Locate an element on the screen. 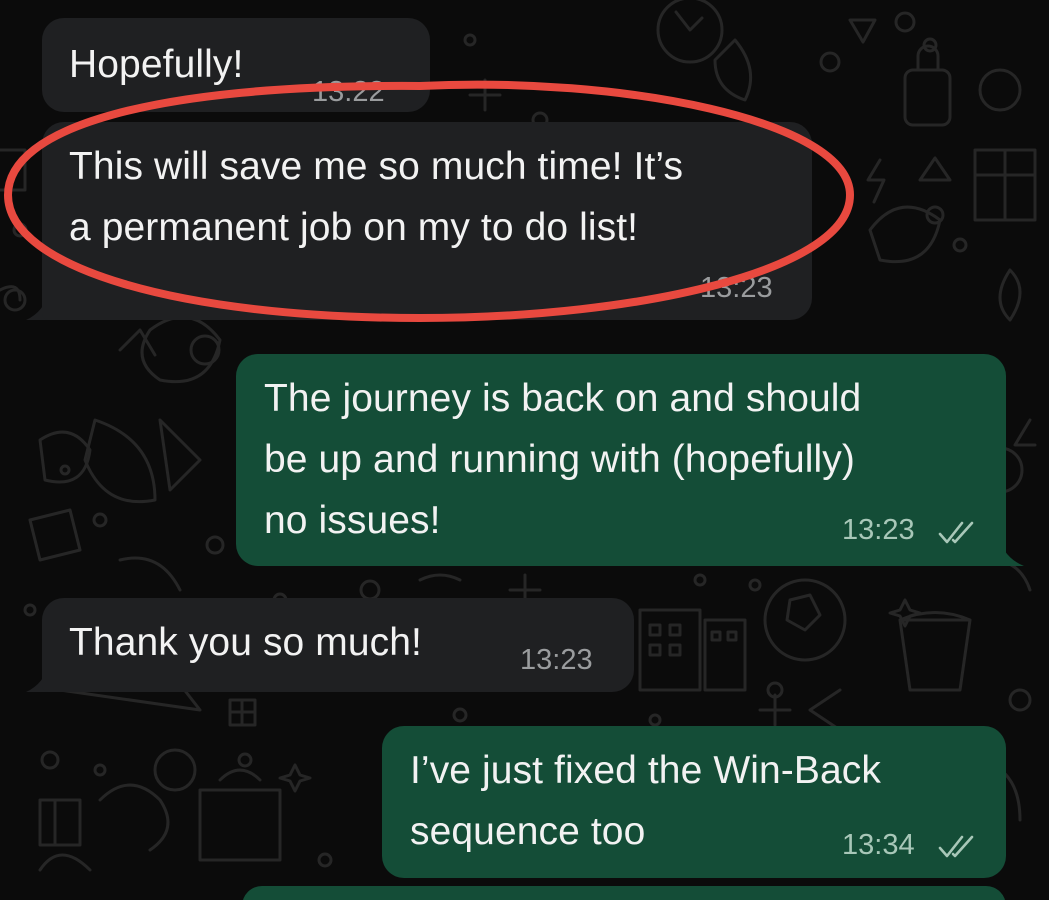 The width and height of the screenshot is (1049, 900). message-timestamp: 13:34 is located at coordinates (878, 845).